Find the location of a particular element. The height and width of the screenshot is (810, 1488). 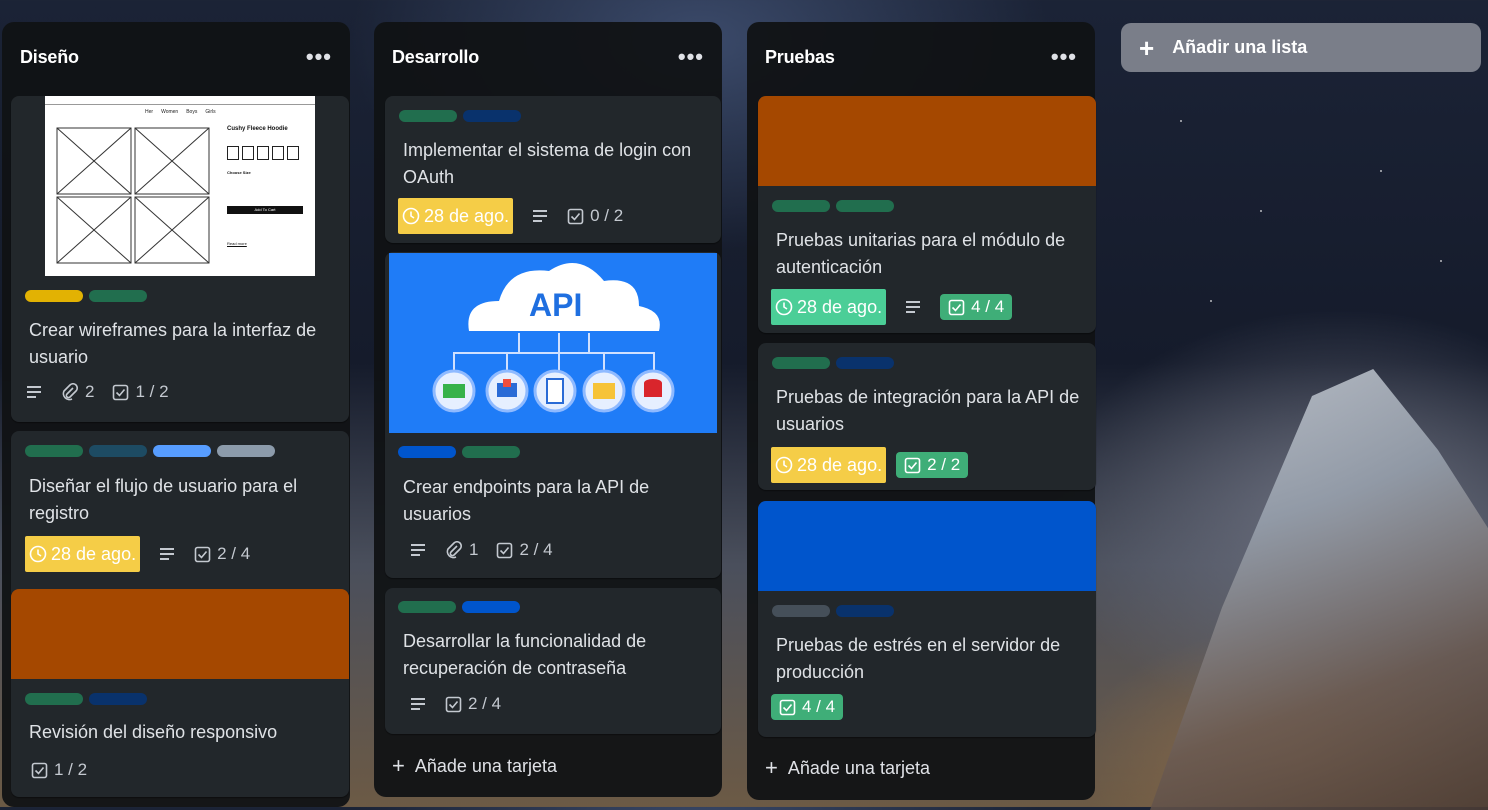

list-header: Desarrollo ••• is located at coordinates (548, 57).